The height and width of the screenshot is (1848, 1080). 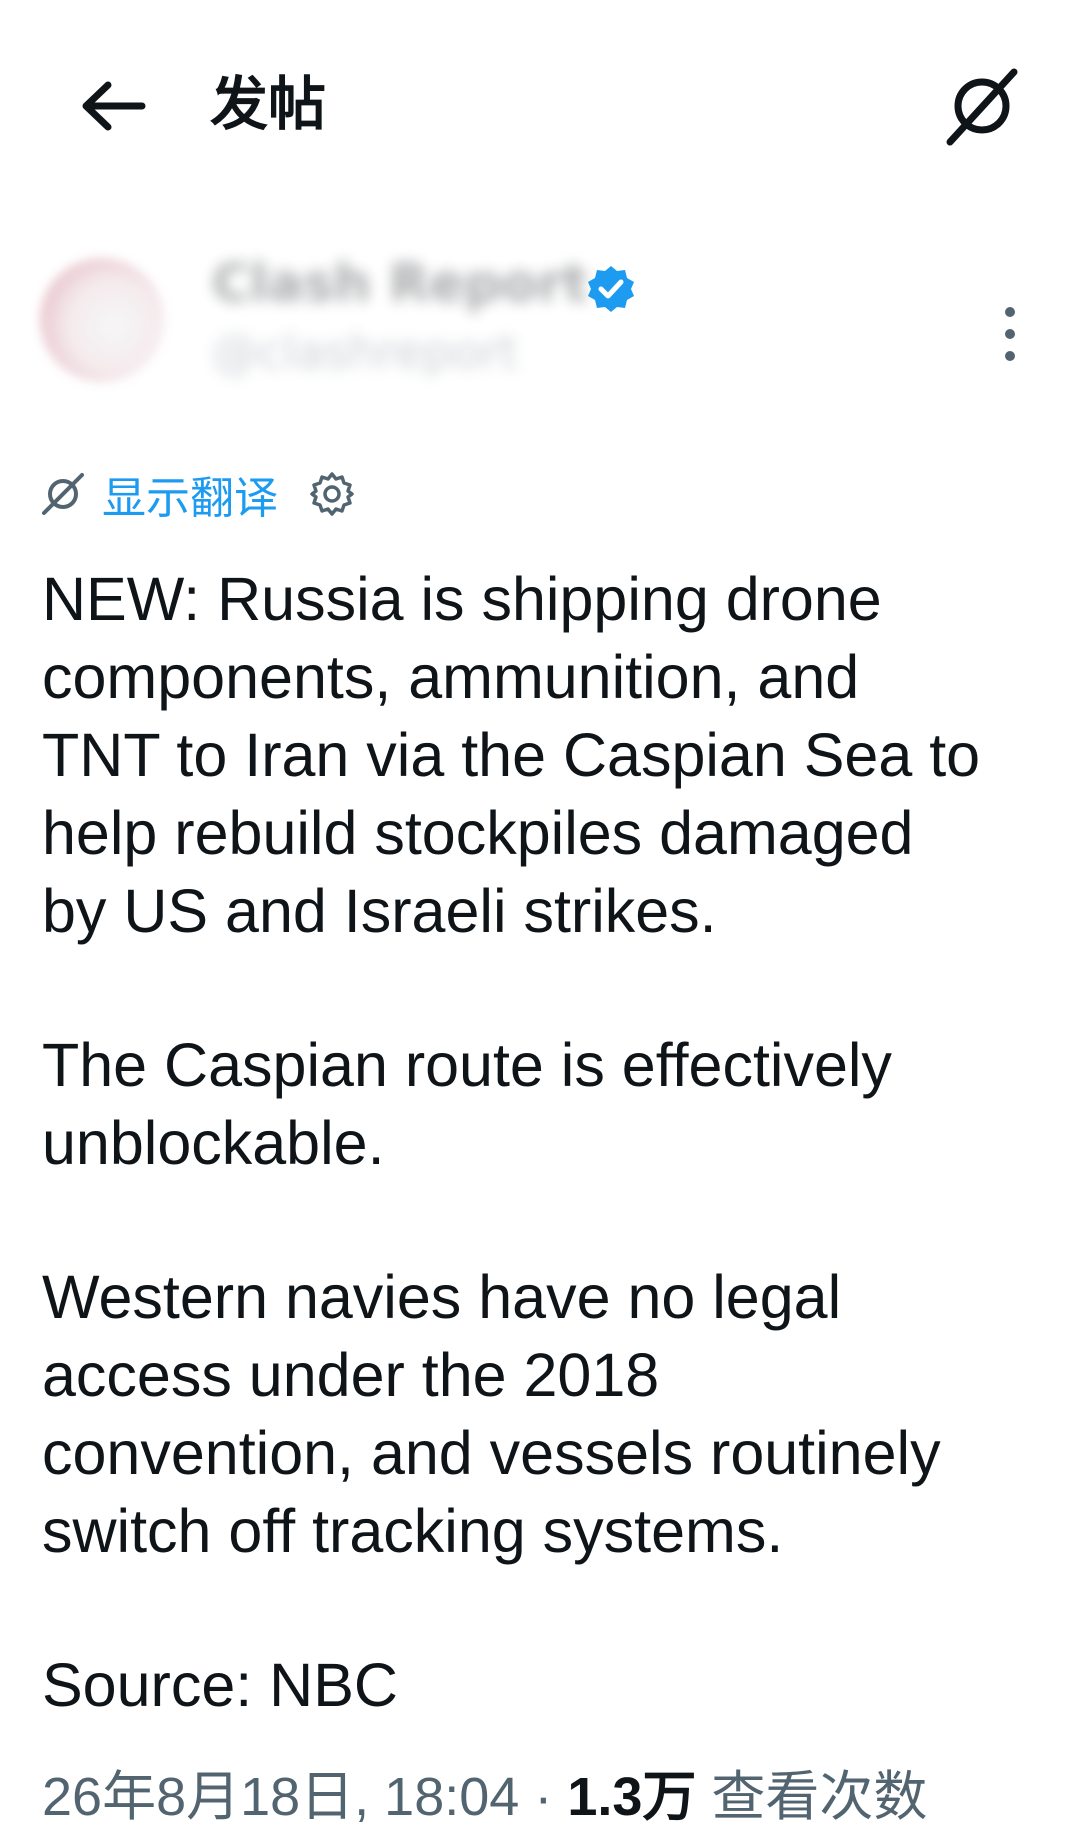 I want to click on translate-post-button, so click(x=982, y=106).